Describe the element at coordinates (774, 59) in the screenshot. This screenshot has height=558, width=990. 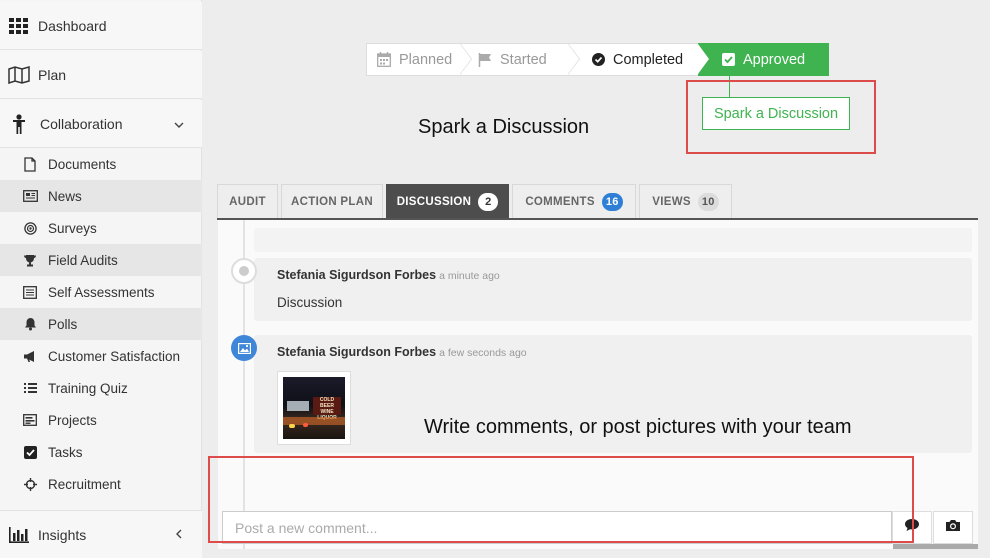
I see `step-label: Approved` at that location.